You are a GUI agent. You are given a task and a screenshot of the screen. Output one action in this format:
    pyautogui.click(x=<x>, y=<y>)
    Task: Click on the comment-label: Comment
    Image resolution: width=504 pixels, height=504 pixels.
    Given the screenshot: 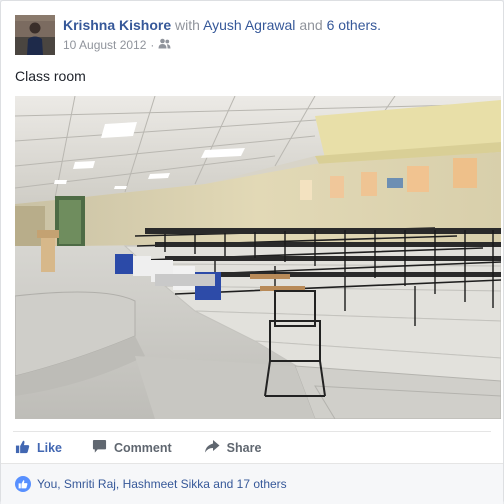 What is the action you would take?
    pyautogui.click(x=143, y=447)
    